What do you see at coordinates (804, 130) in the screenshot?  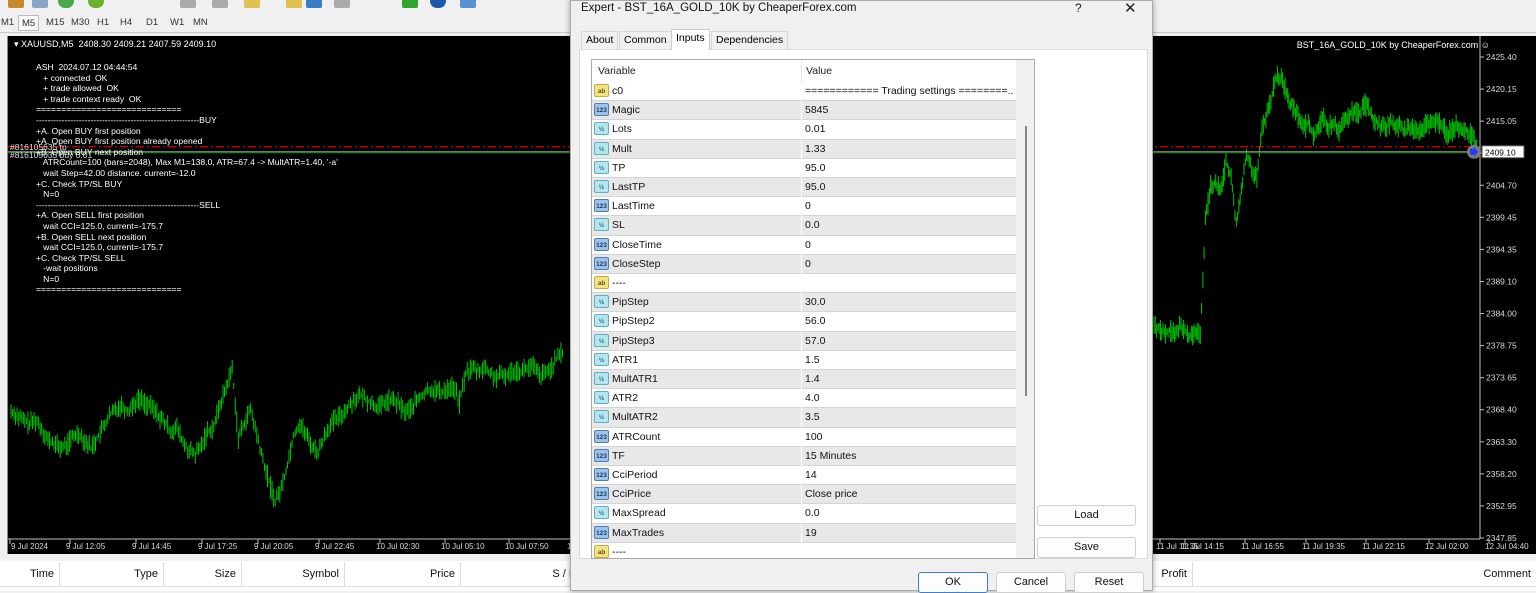 I see `input-row: ½ Lots 0.01` at bounding box center [804, 130].